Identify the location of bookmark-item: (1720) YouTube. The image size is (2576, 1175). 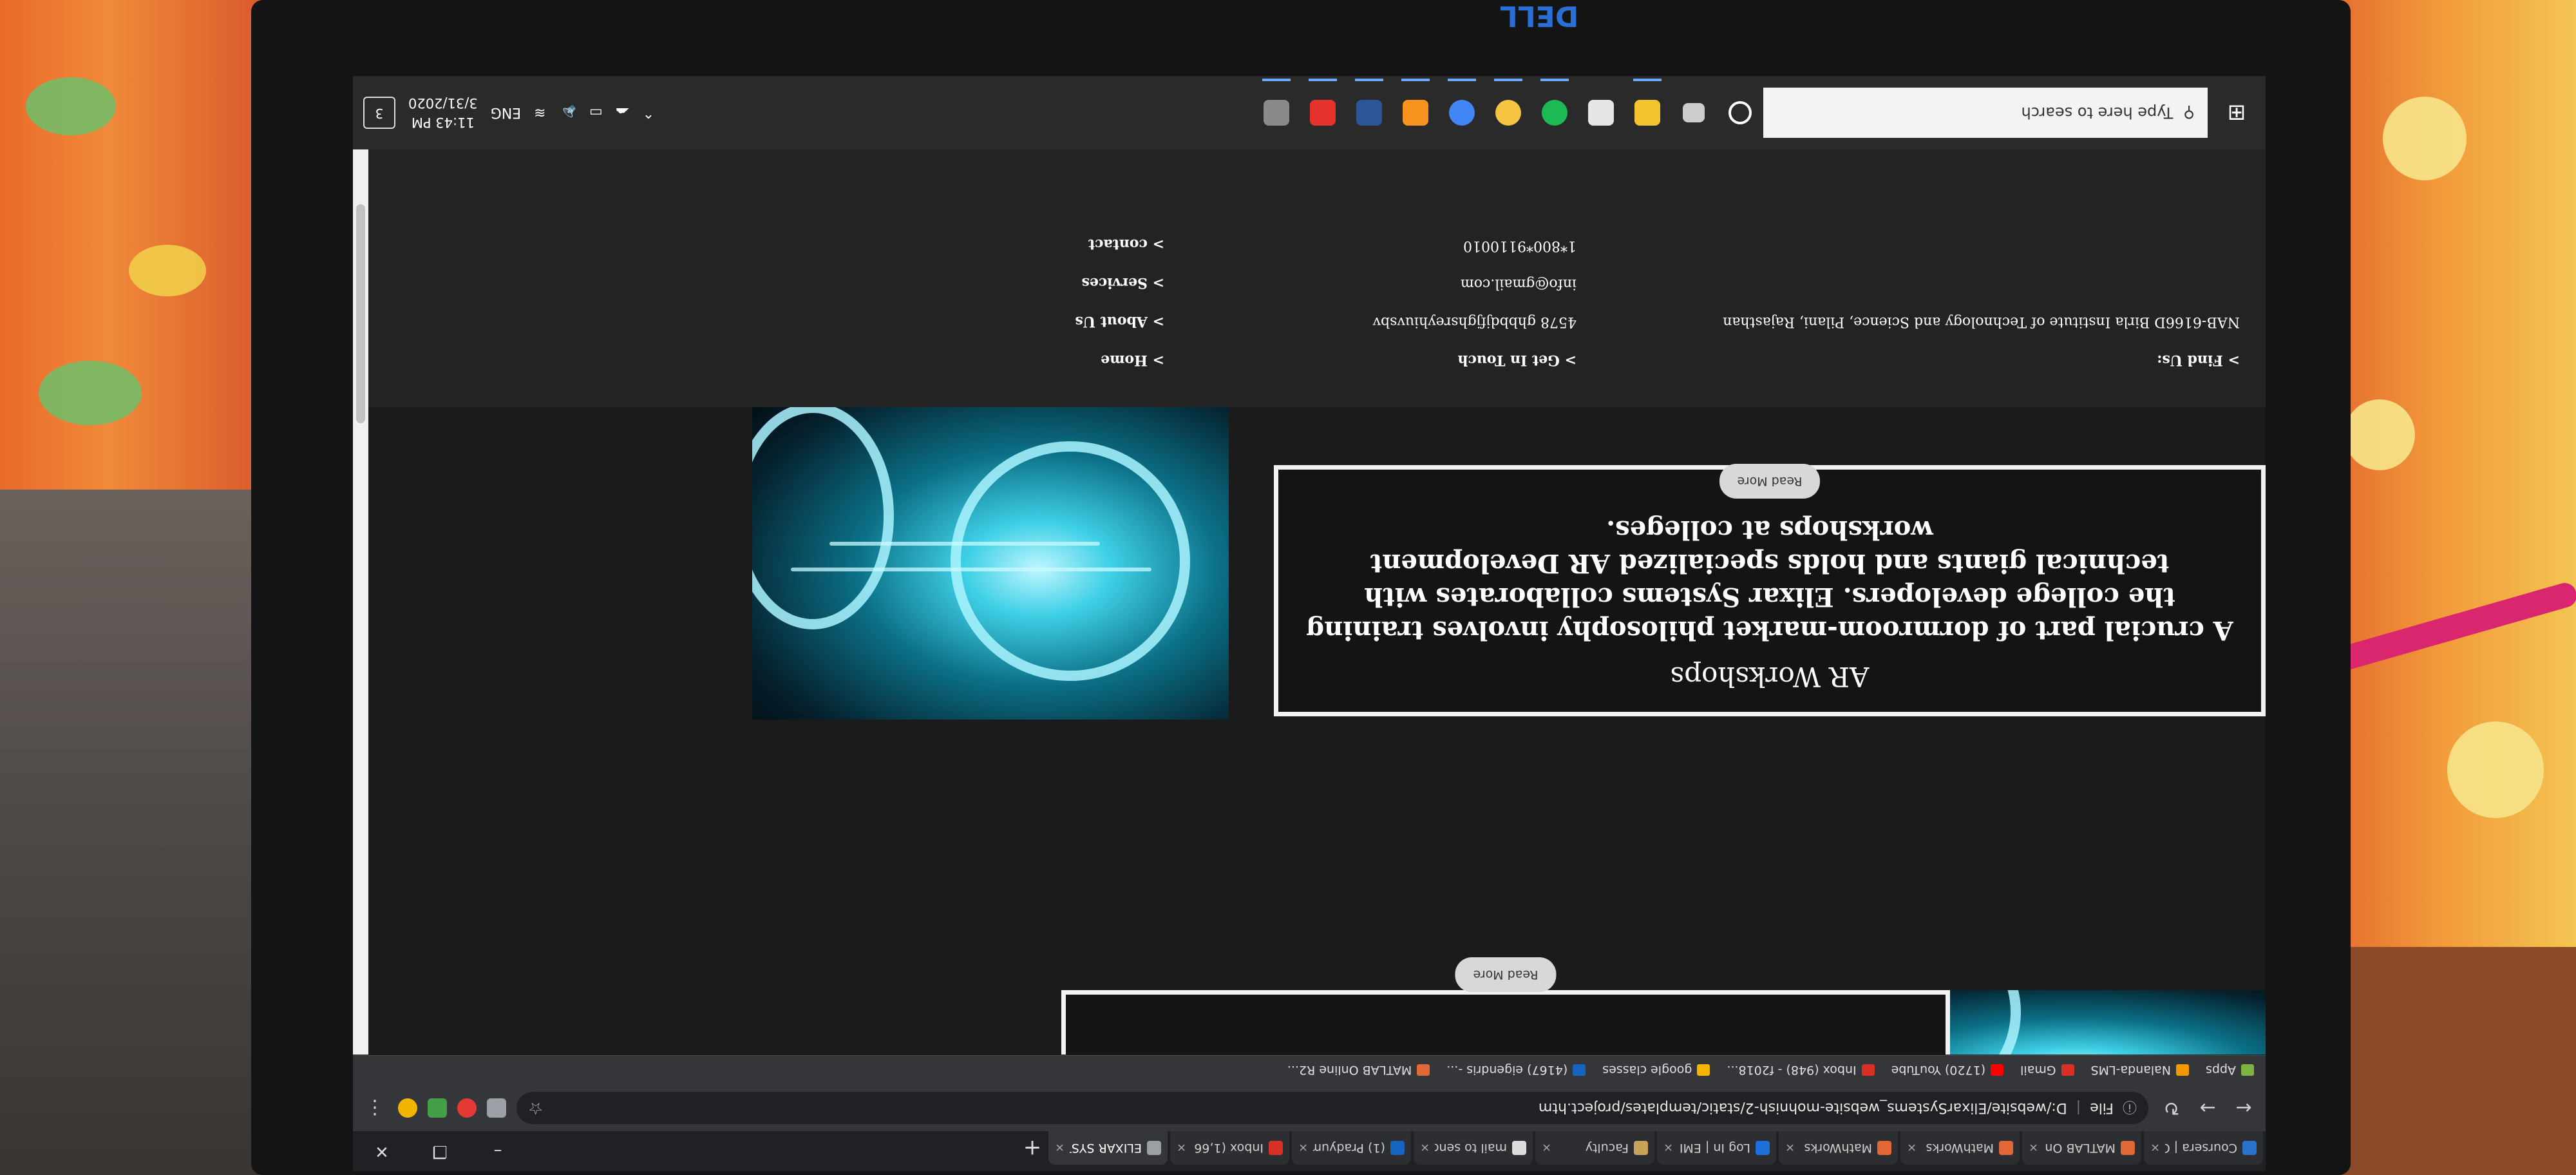
(1948, 1071).